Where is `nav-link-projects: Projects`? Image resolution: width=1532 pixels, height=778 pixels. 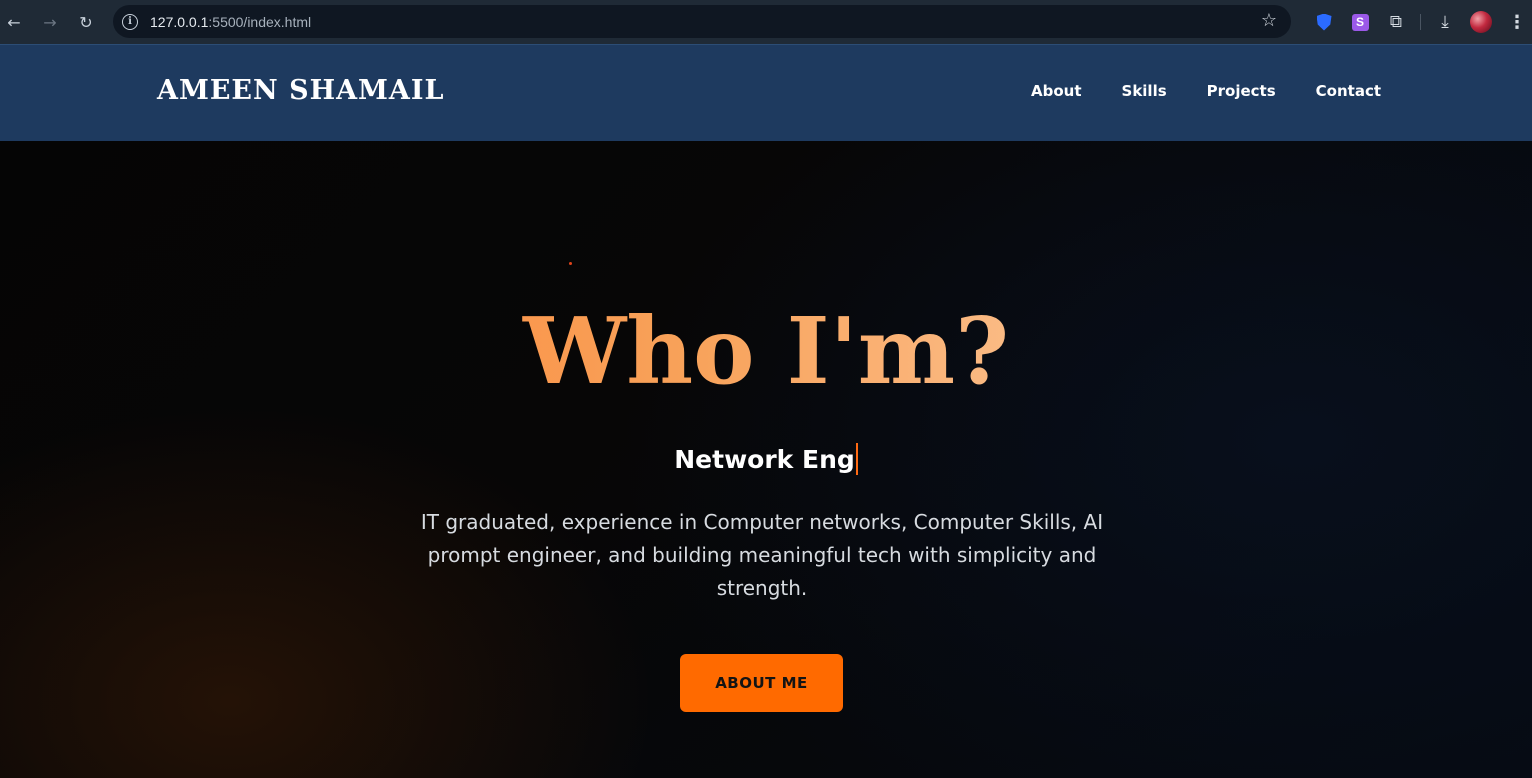
nav-link-projects: Projects is located at coordinates (1241, 91).